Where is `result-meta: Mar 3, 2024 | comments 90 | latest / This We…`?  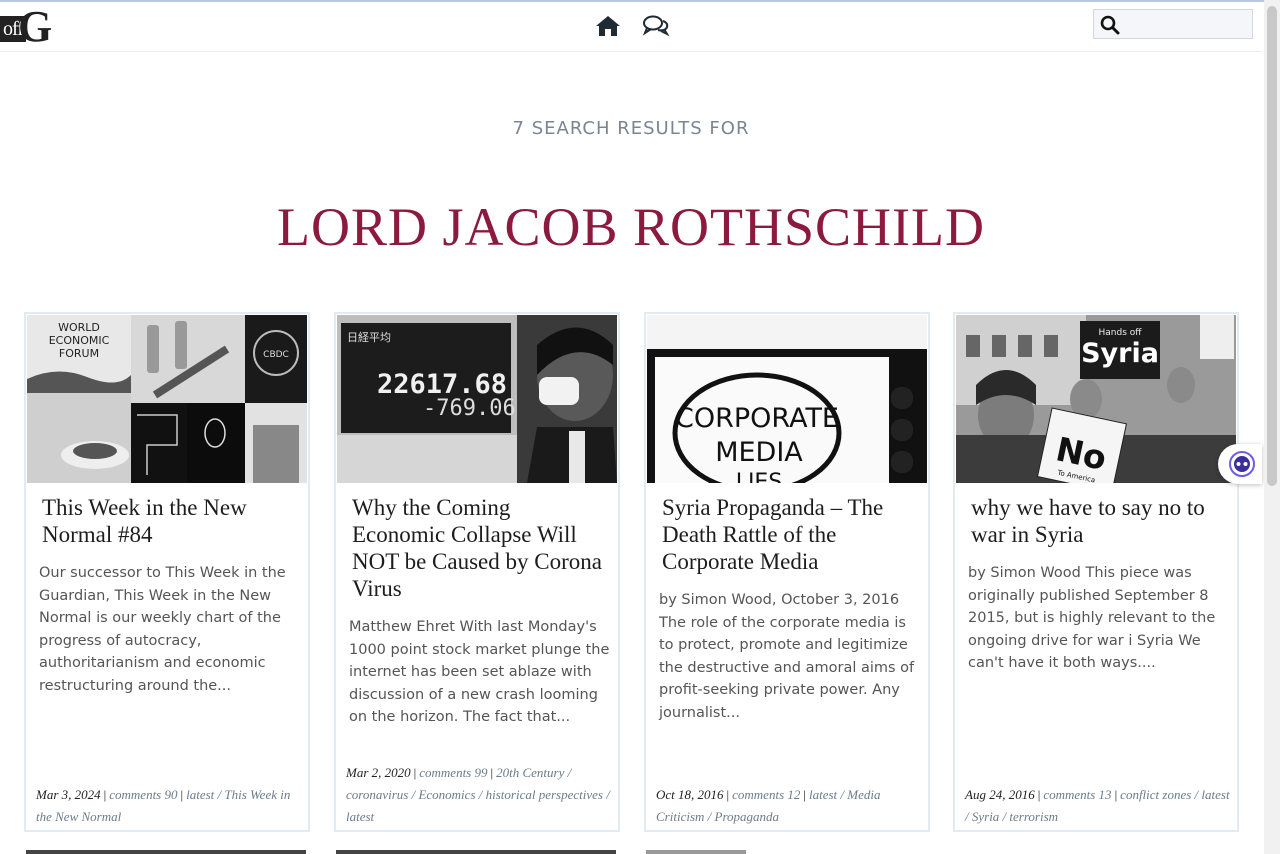
result-meta: Mar 3, 2024 | comments 90 | latest / This We… is located at coordinates (169, 806).